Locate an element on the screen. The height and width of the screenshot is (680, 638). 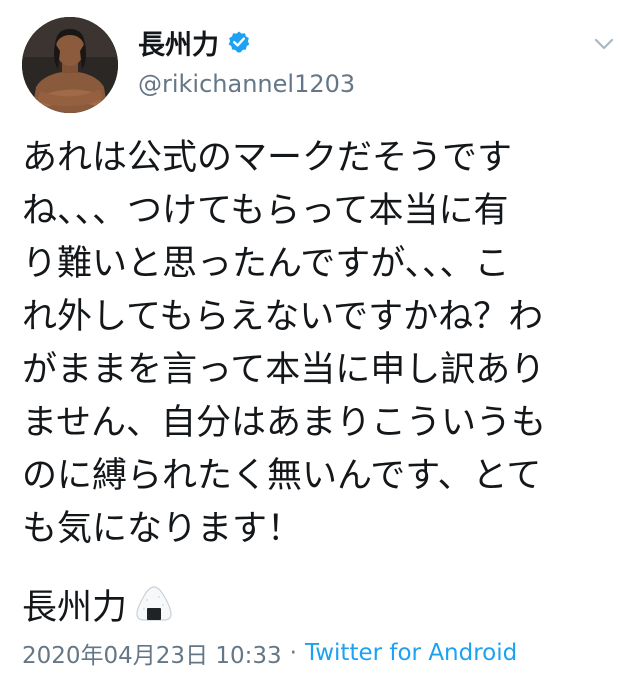
signature-name: 長州力 is located at coordinates (75, 607).